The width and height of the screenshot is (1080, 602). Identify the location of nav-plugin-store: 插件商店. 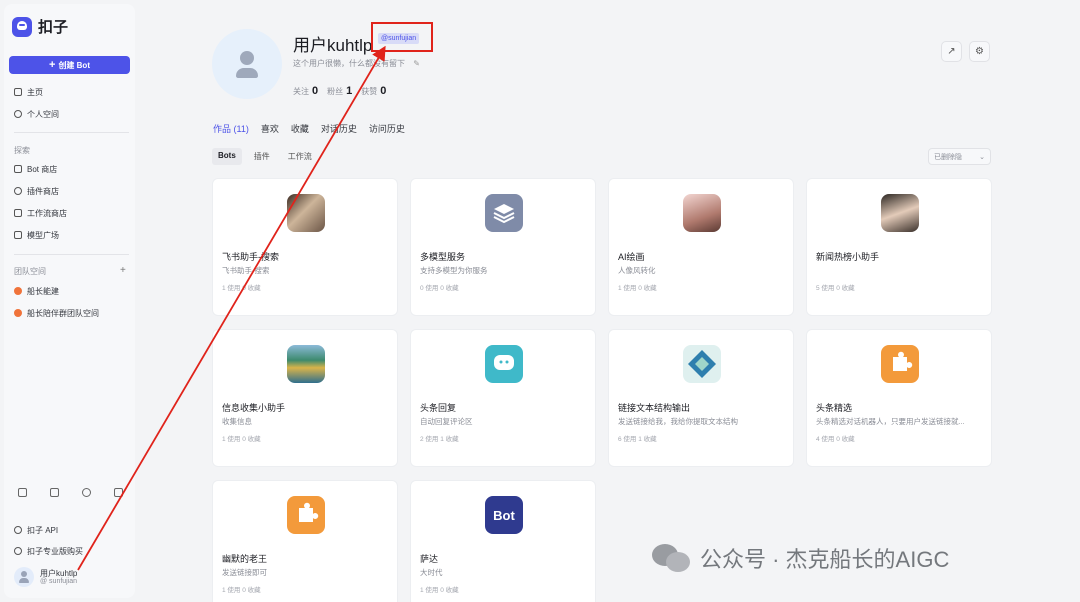
(36, 191).